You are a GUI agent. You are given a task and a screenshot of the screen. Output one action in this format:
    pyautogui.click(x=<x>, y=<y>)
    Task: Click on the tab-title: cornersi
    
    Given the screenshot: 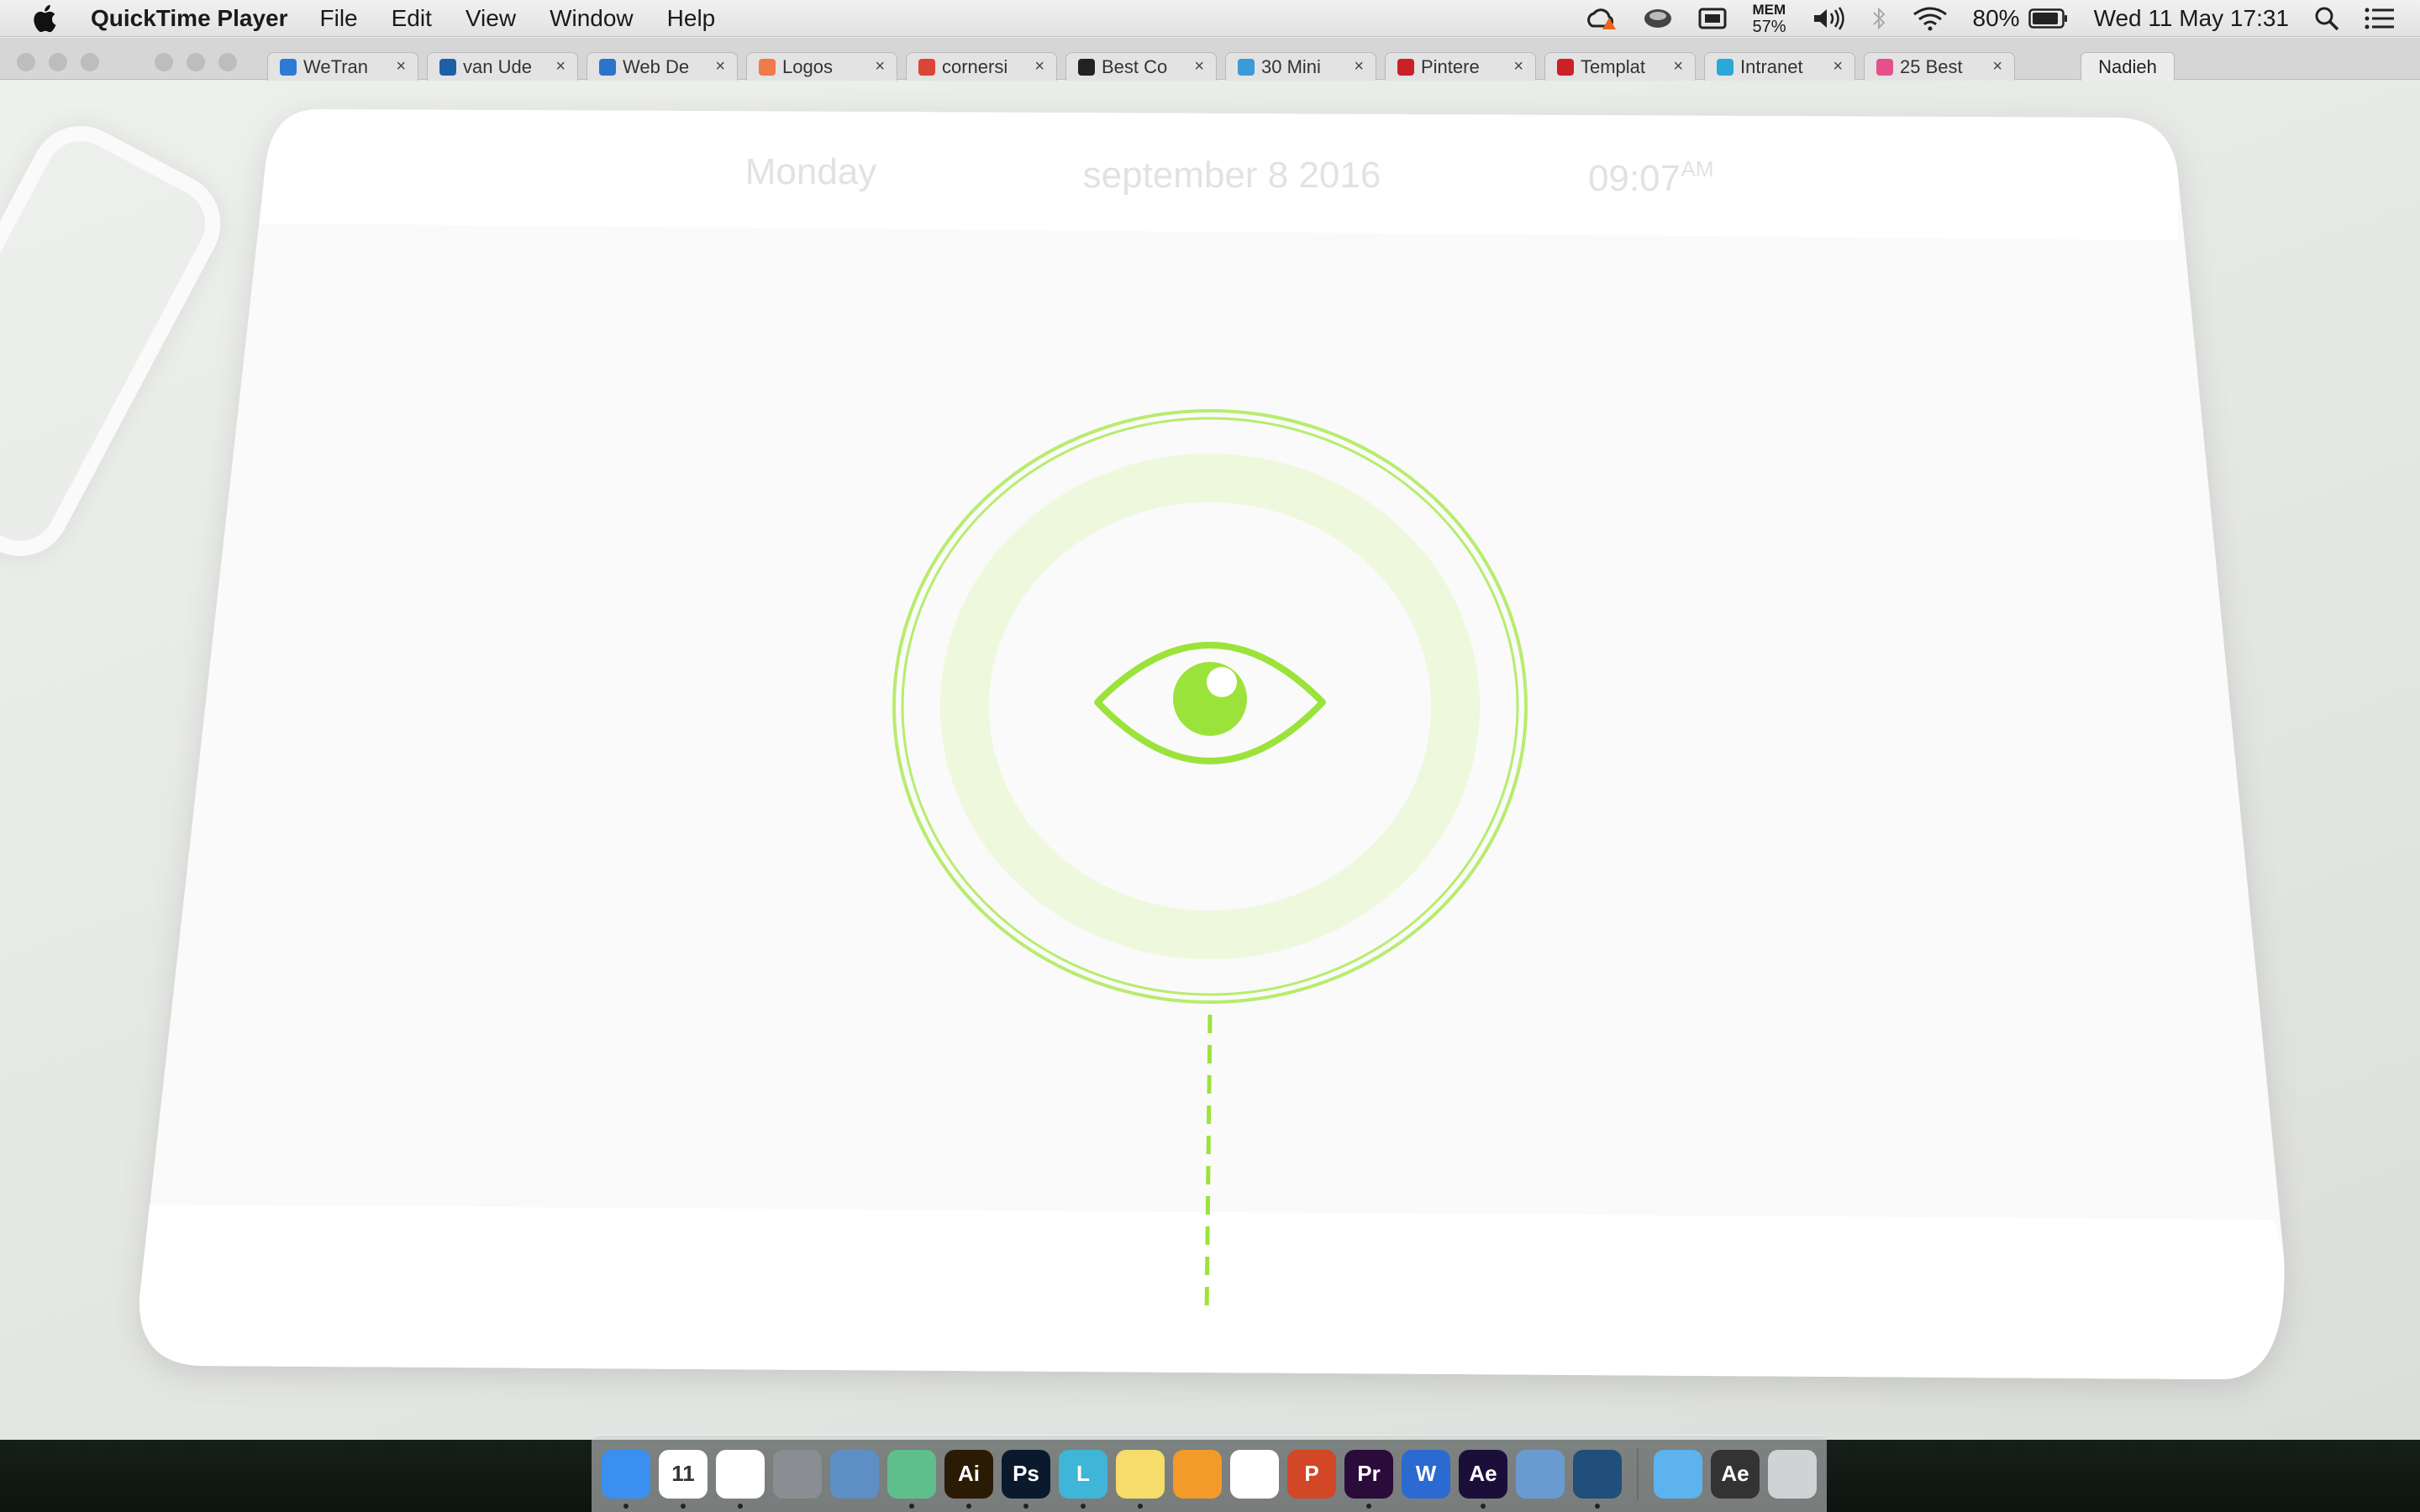 What is the action you would take?
    pyautogui.click(x=975, y=66)
    